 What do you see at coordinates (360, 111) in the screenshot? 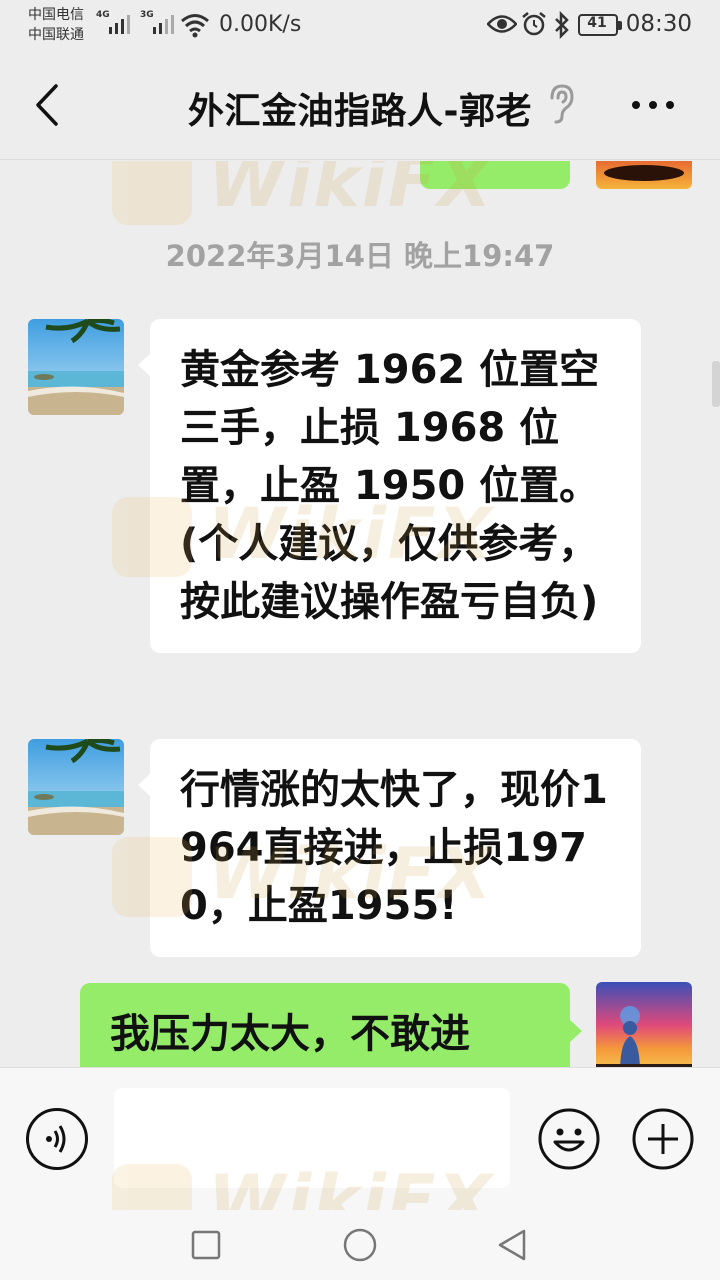
I see `chat-title: 外汇金油指路人-郭老` at bounding box center [360, 111].